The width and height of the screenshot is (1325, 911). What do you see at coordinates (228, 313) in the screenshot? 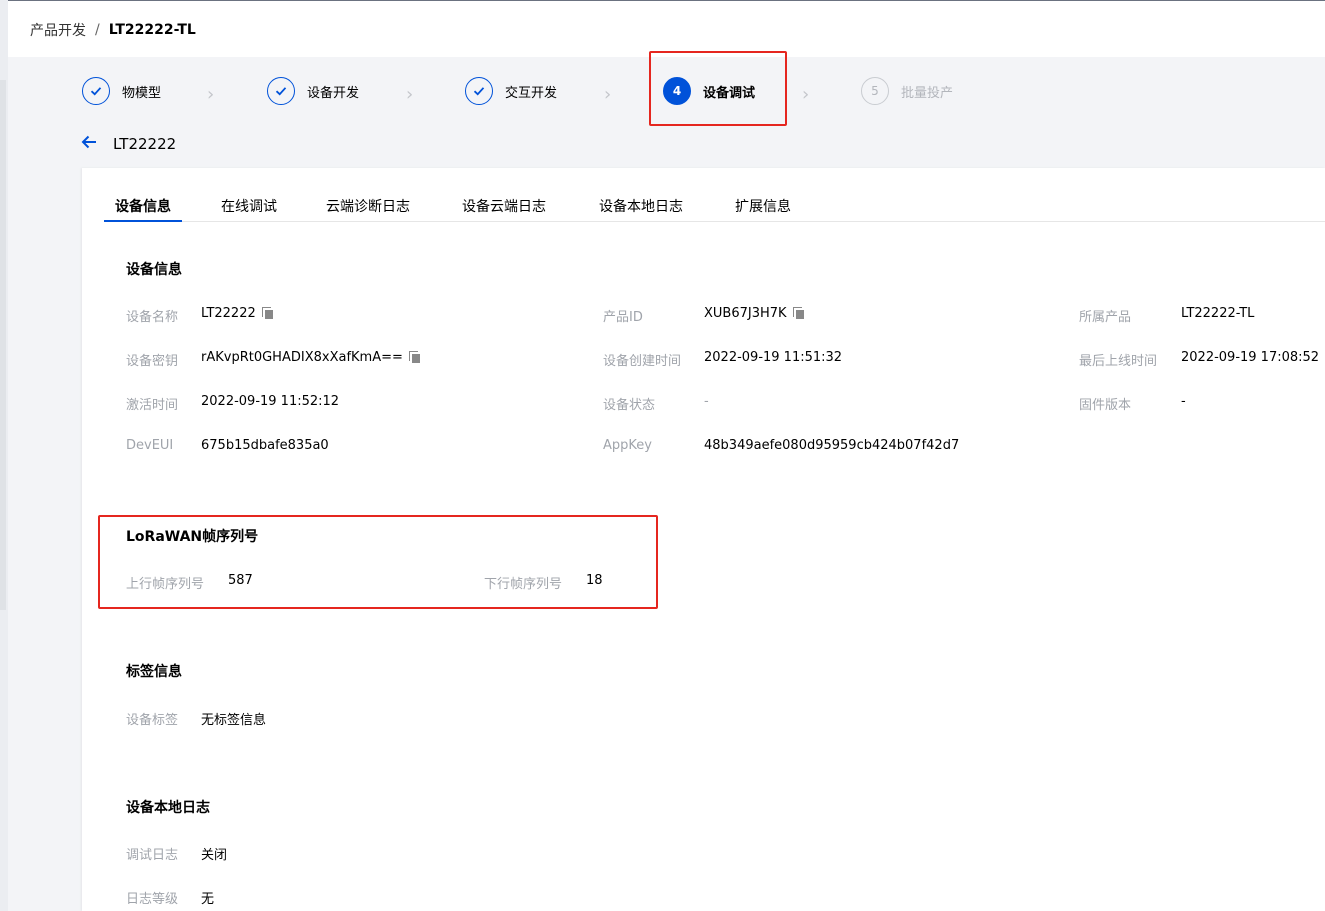
I see `field-value: LT22222` at bounding box center [228, 313].